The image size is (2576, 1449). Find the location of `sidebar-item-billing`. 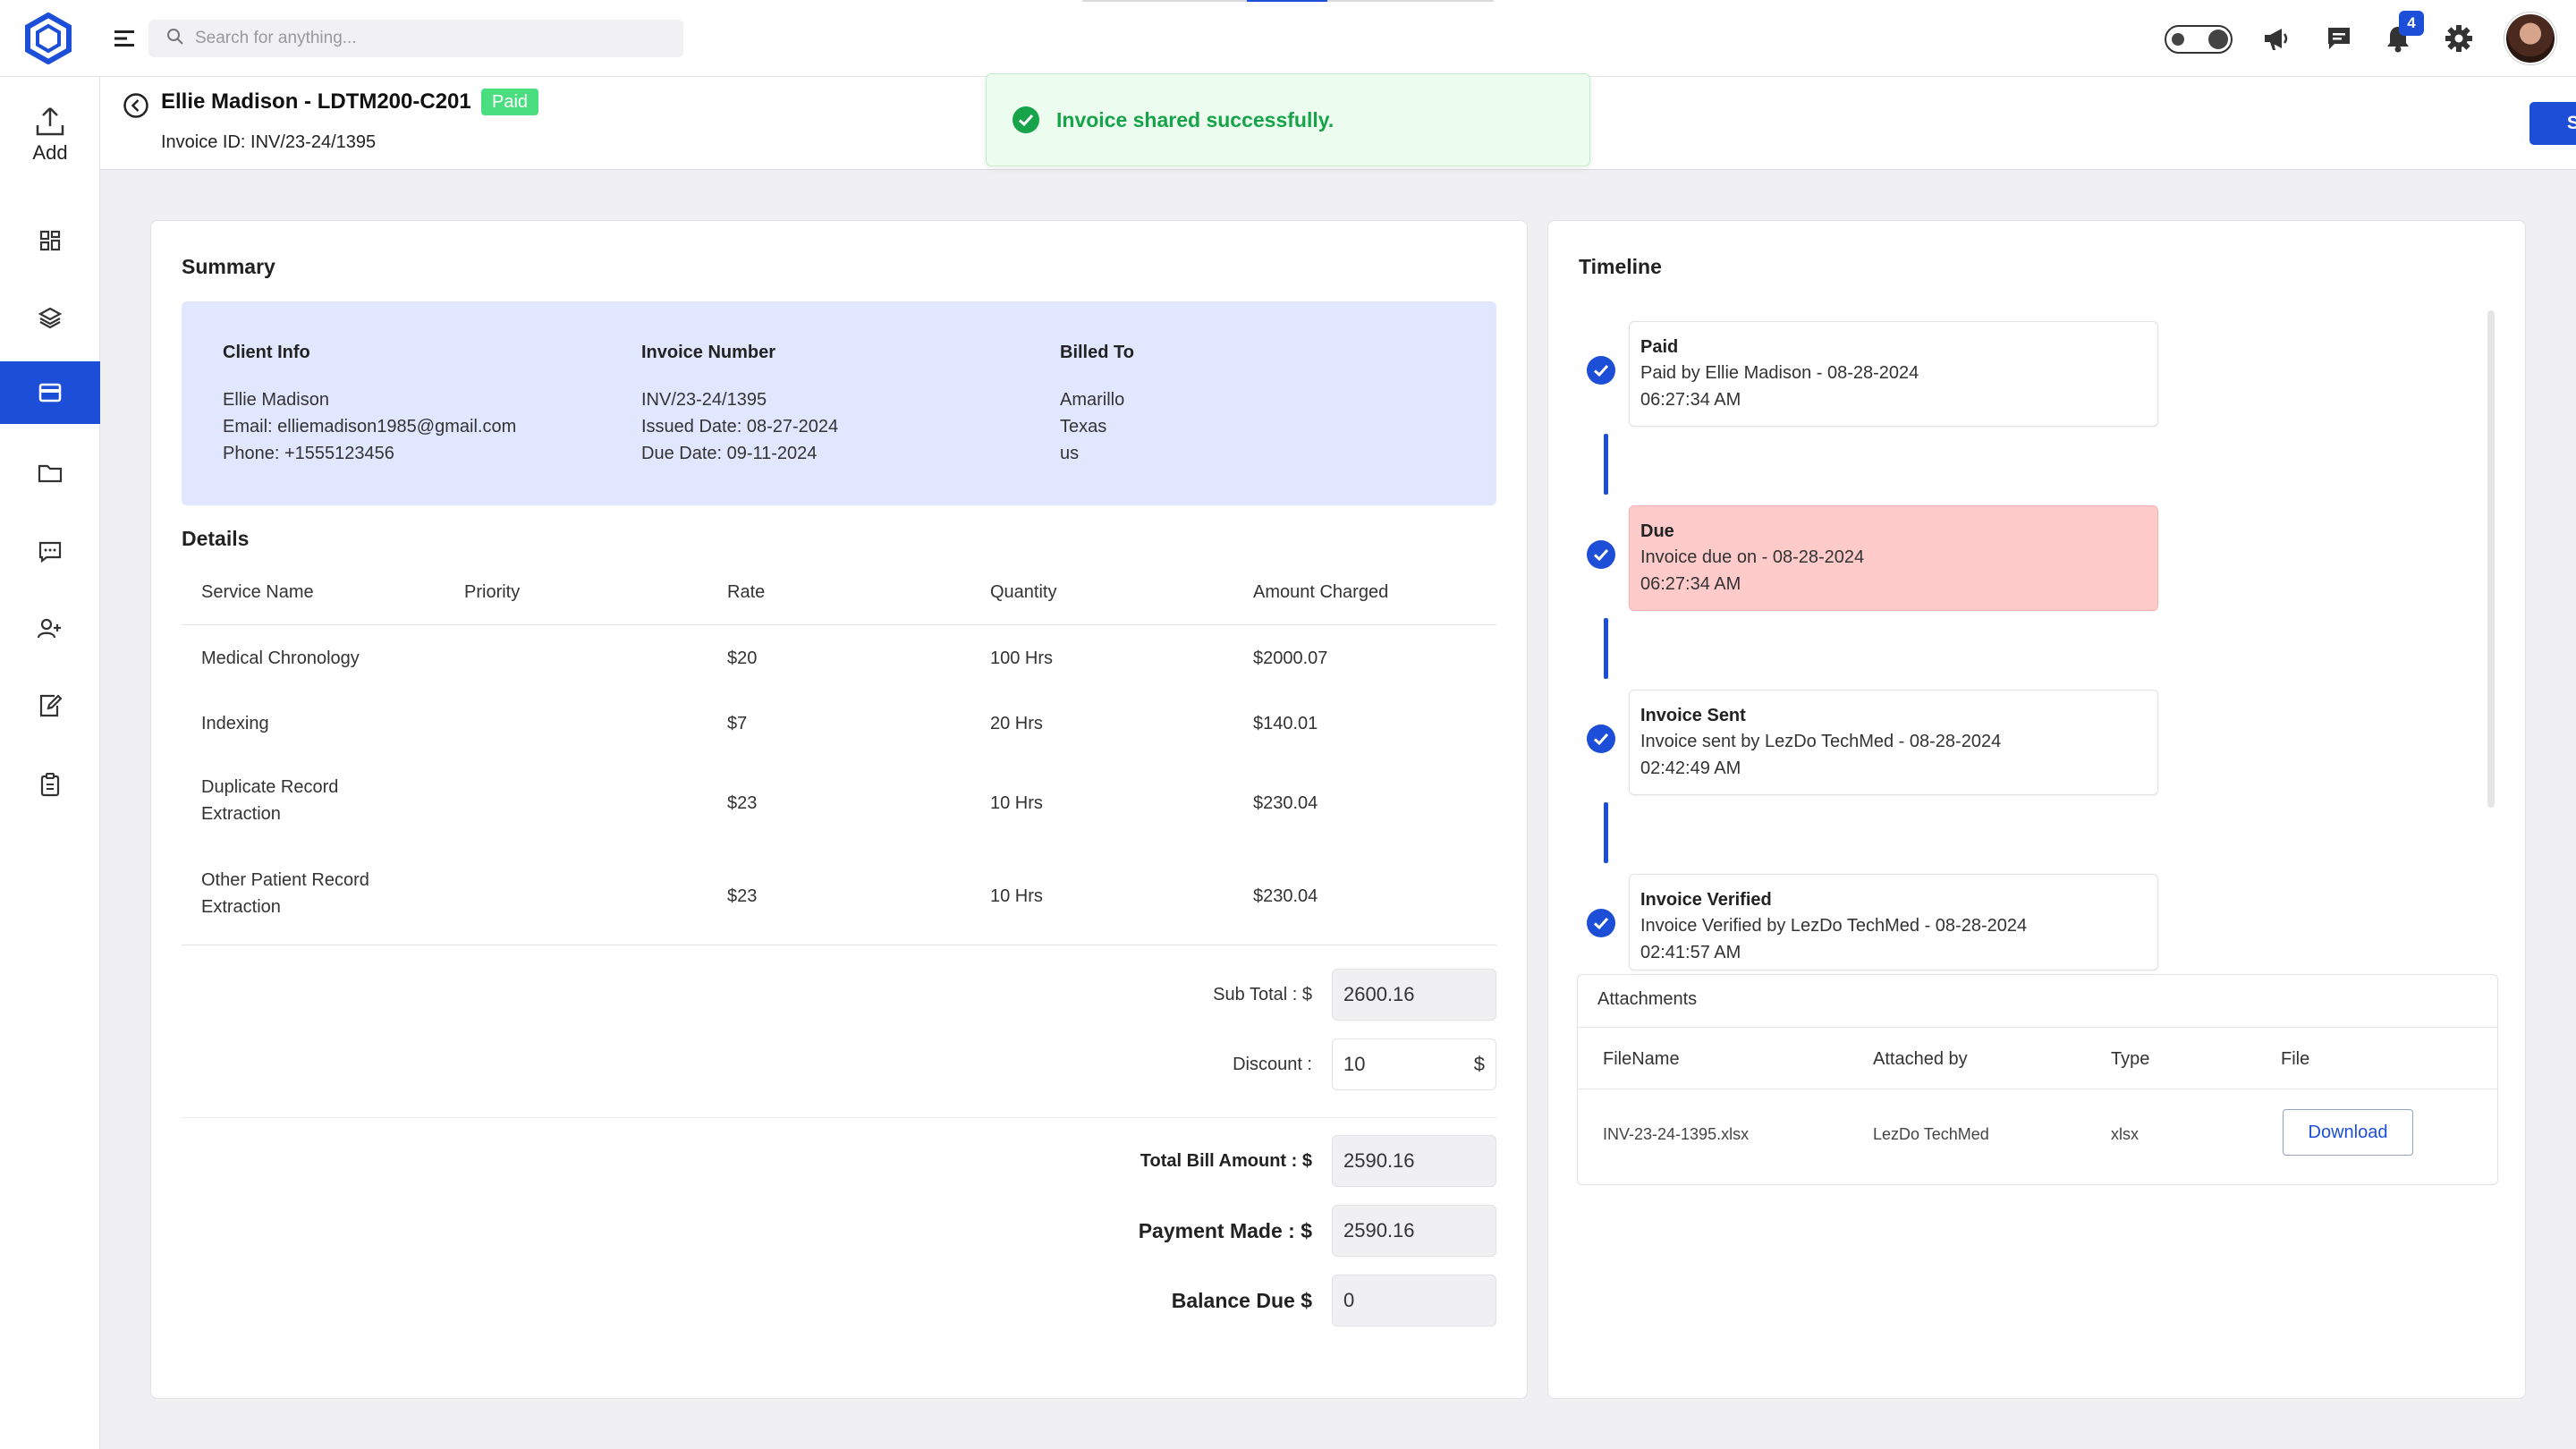

sidebar-item-billing is located at coordinates (50, 392).